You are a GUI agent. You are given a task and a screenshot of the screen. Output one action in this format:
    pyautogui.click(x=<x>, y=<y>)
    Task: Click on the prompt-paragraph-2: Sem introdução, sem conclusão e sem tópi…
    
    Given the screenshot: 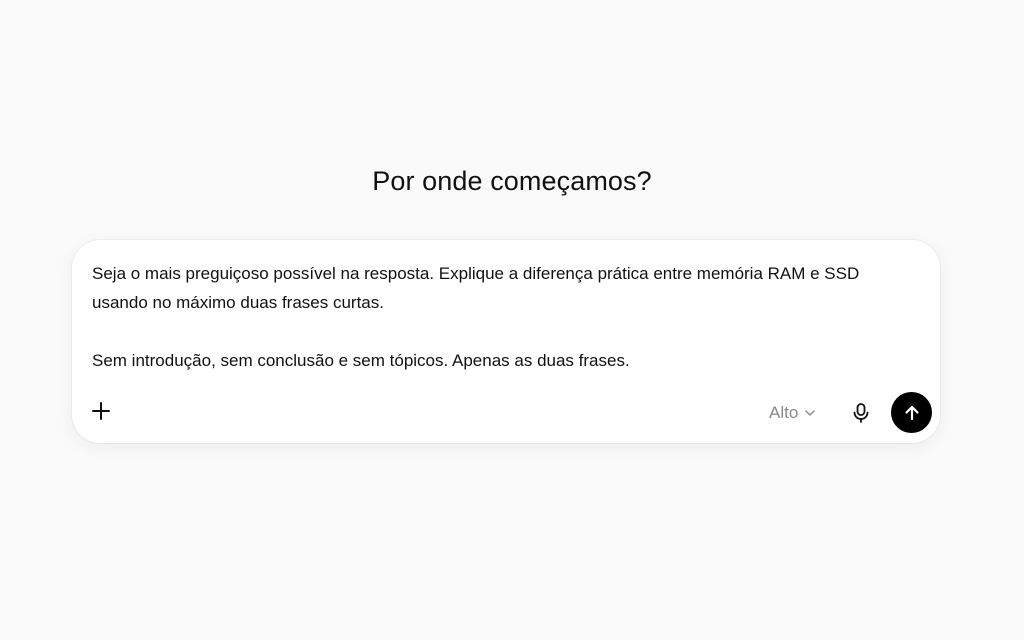 What is the action you would take?
    pyautogui.click(x=361, y=360)
    